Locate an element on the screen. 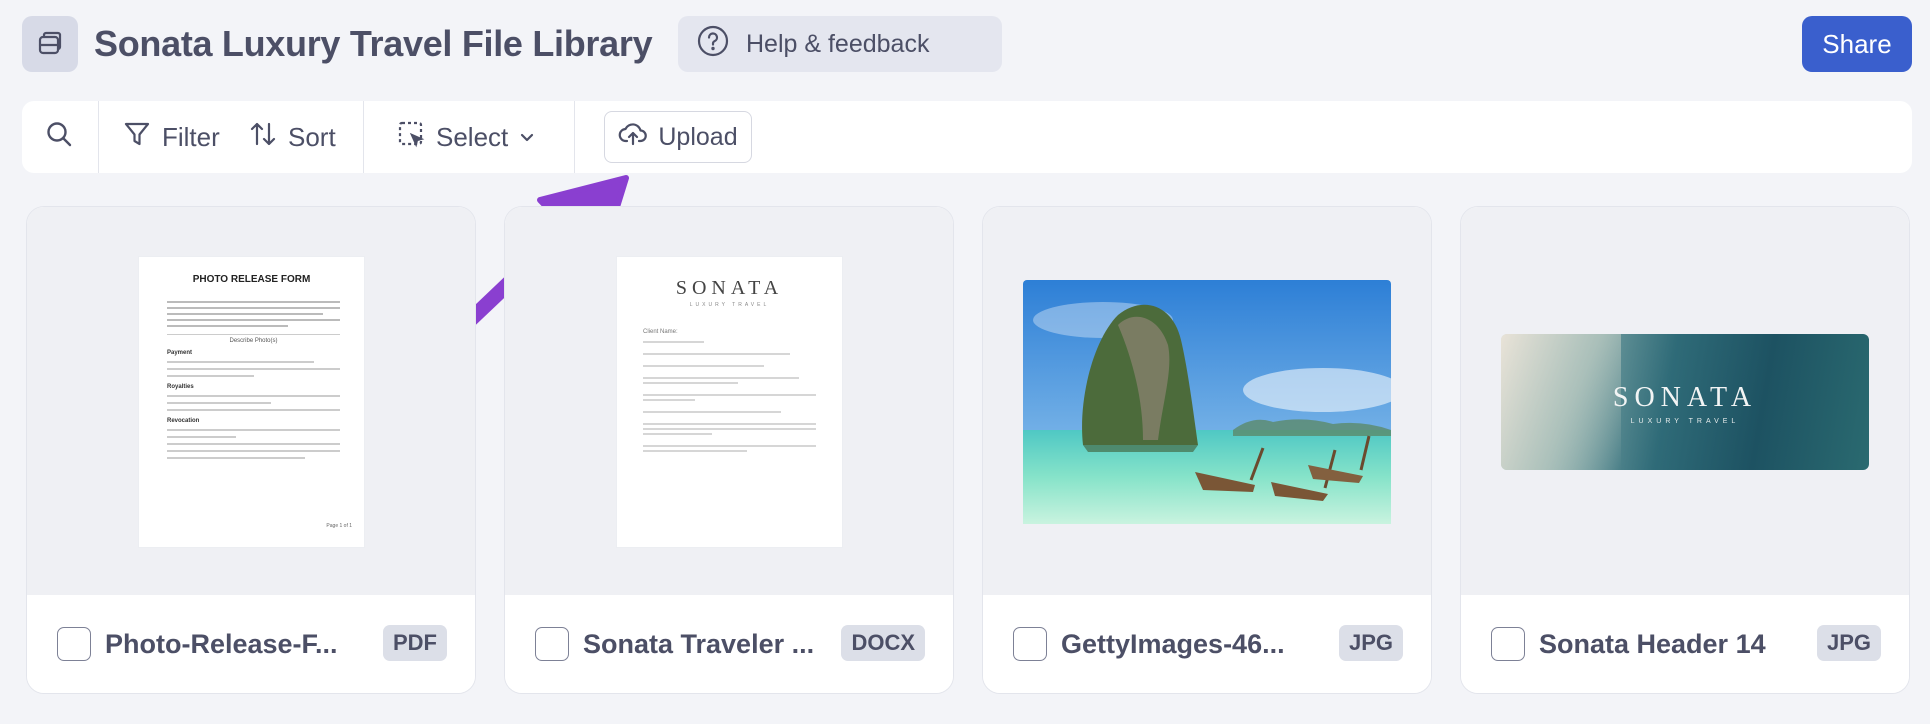 Image resolution: width=1930 pixels, height=724 pixels. filter-icon is located at coordinates (137, 137).